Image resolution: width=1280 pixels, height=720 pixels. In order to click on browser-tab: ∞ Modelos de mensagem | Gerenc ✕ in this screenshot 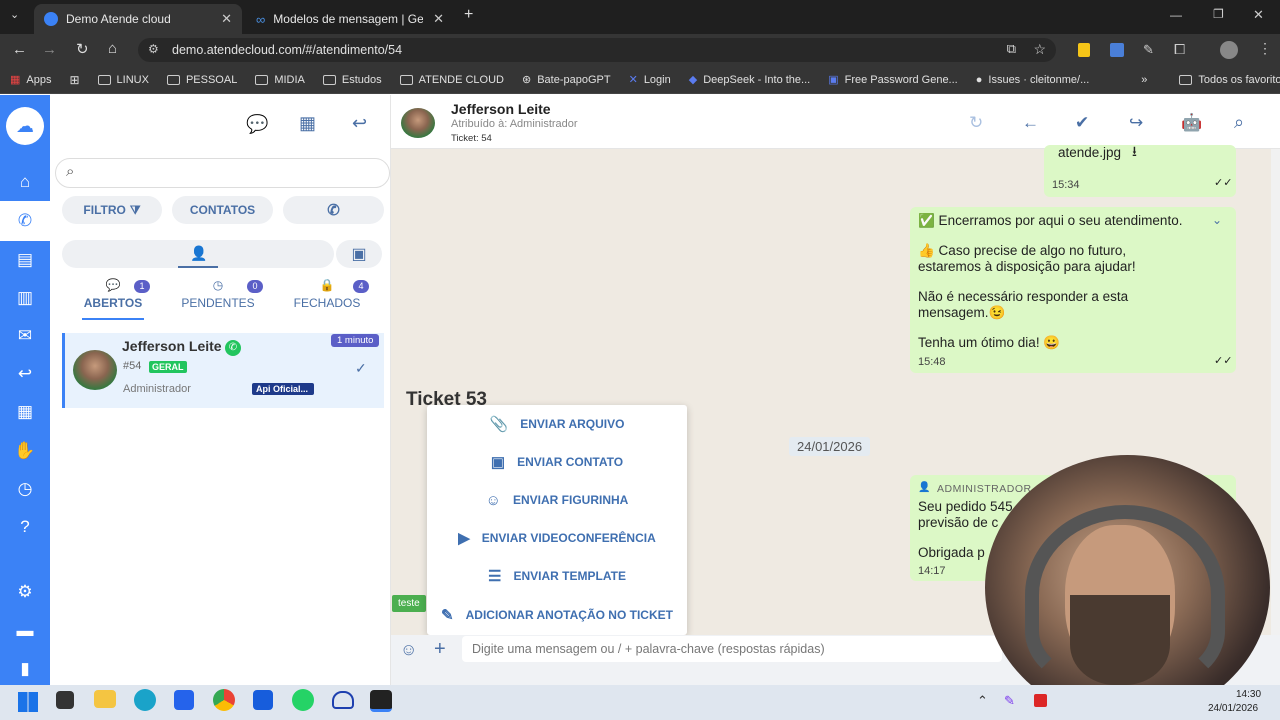, I will do `click(350, 19)`.